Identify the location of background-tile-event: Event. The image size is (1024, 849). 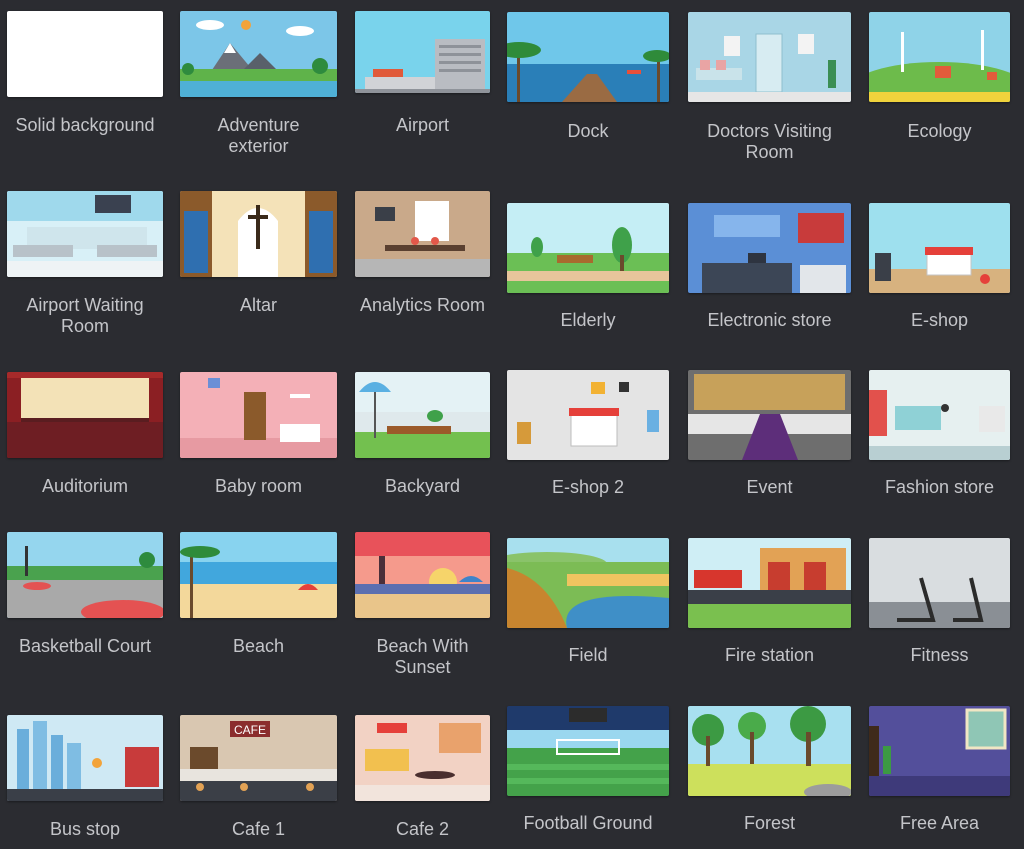
(769, 433).